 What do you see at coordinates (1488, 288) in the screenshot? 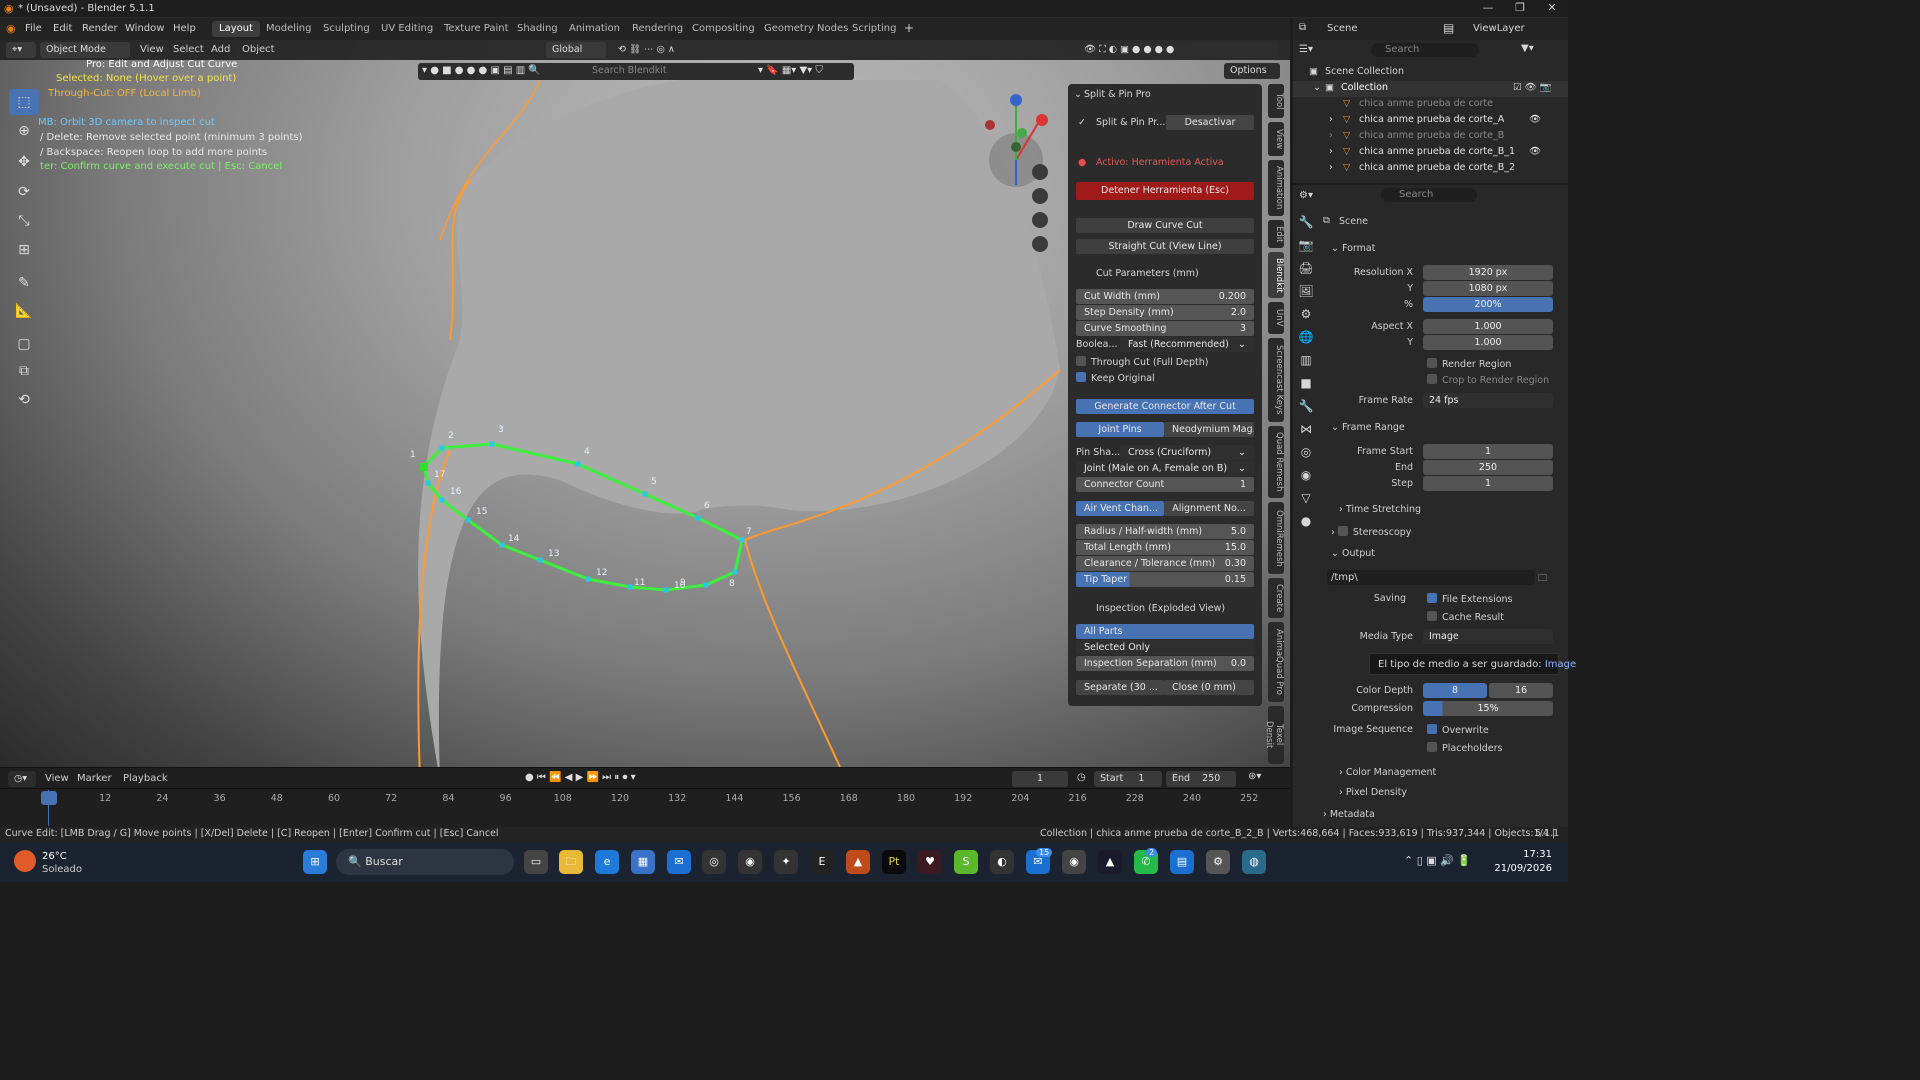
I see `resolution-y-field: 1080 px` at bounding box center [1488, 288].